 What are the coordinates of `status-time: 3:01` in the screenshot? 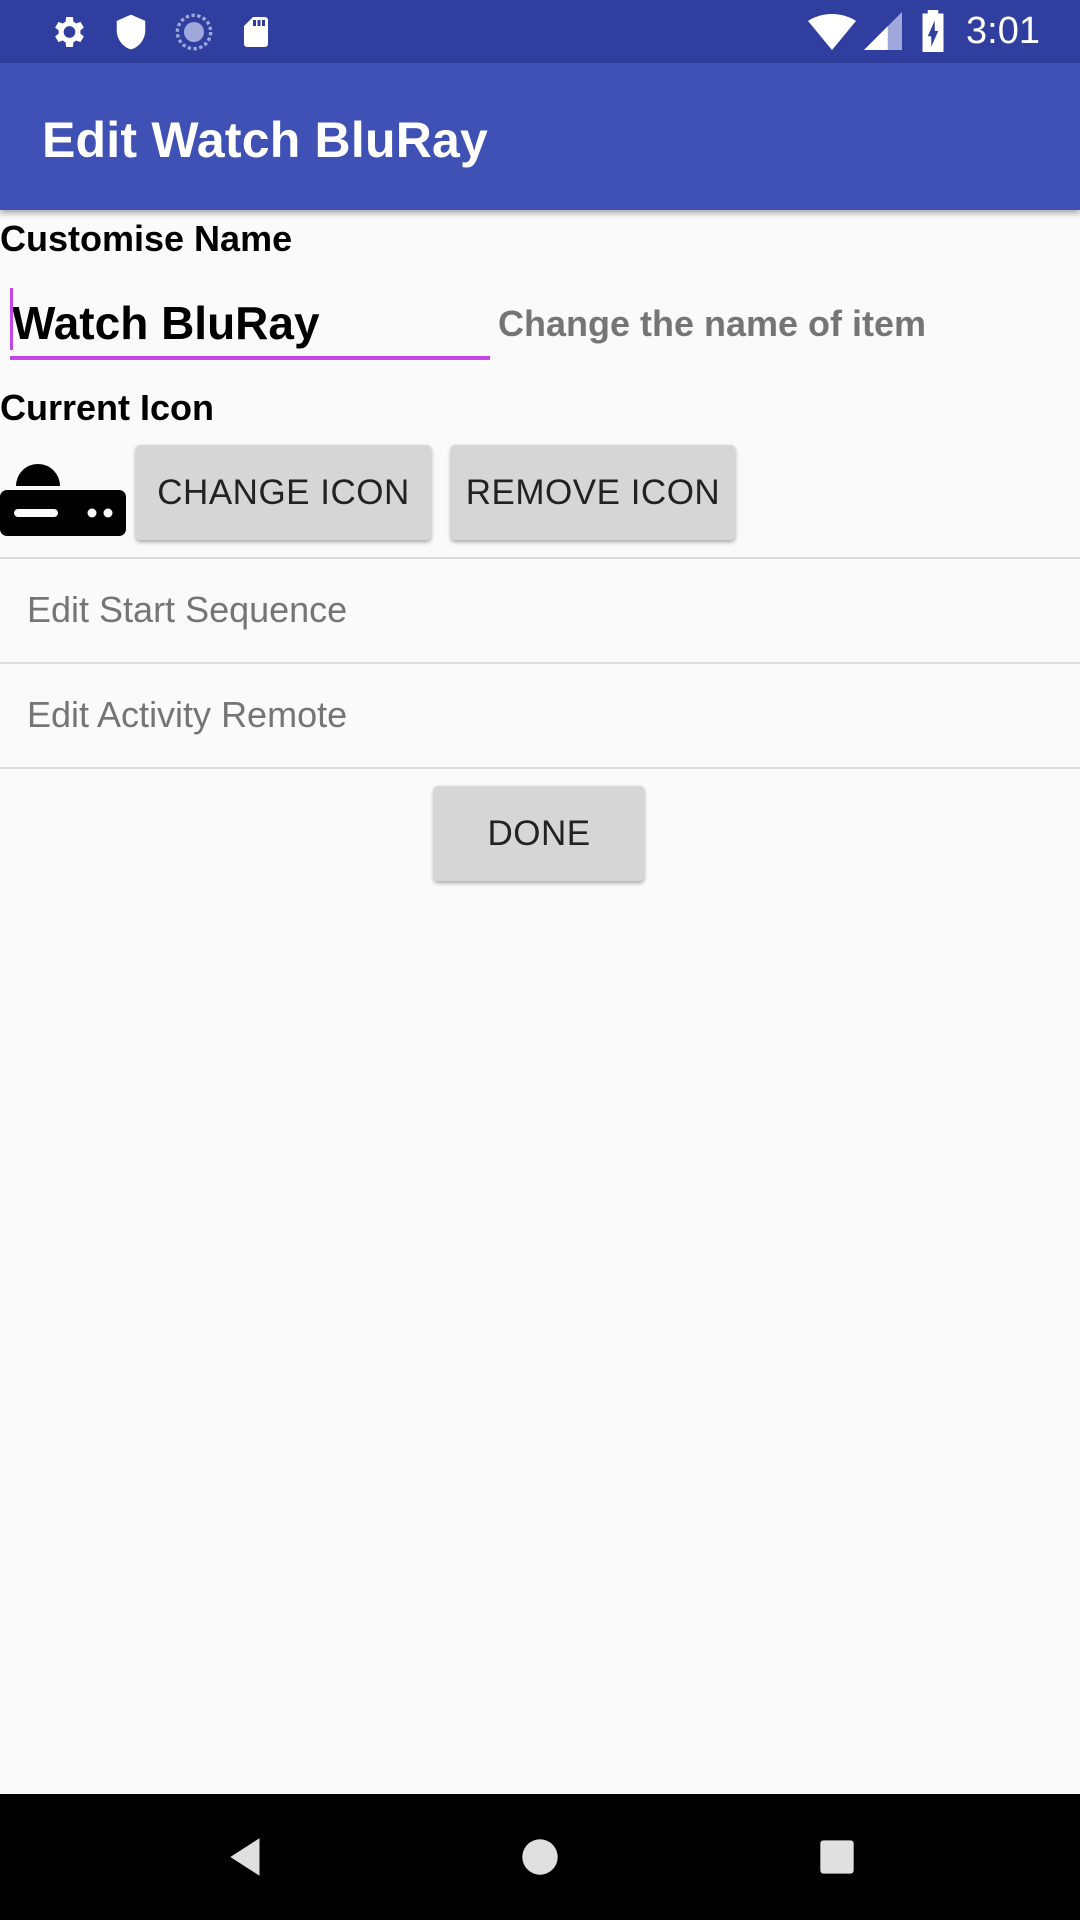 It's located at (1003, 31).